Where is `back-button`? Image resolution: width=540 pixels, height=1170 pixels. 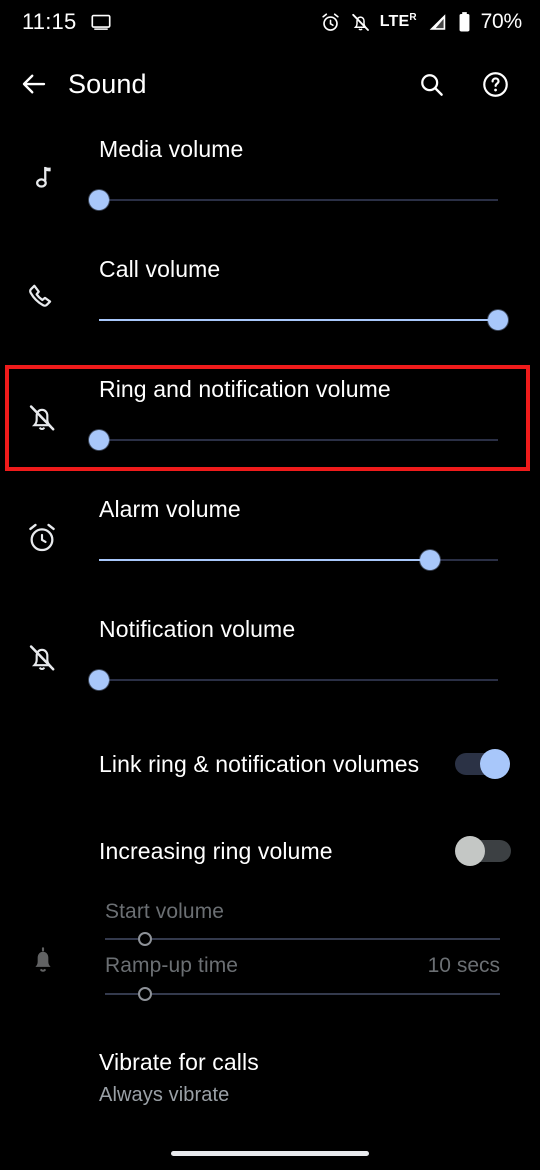 back-button is located at coordinates (34, 84).